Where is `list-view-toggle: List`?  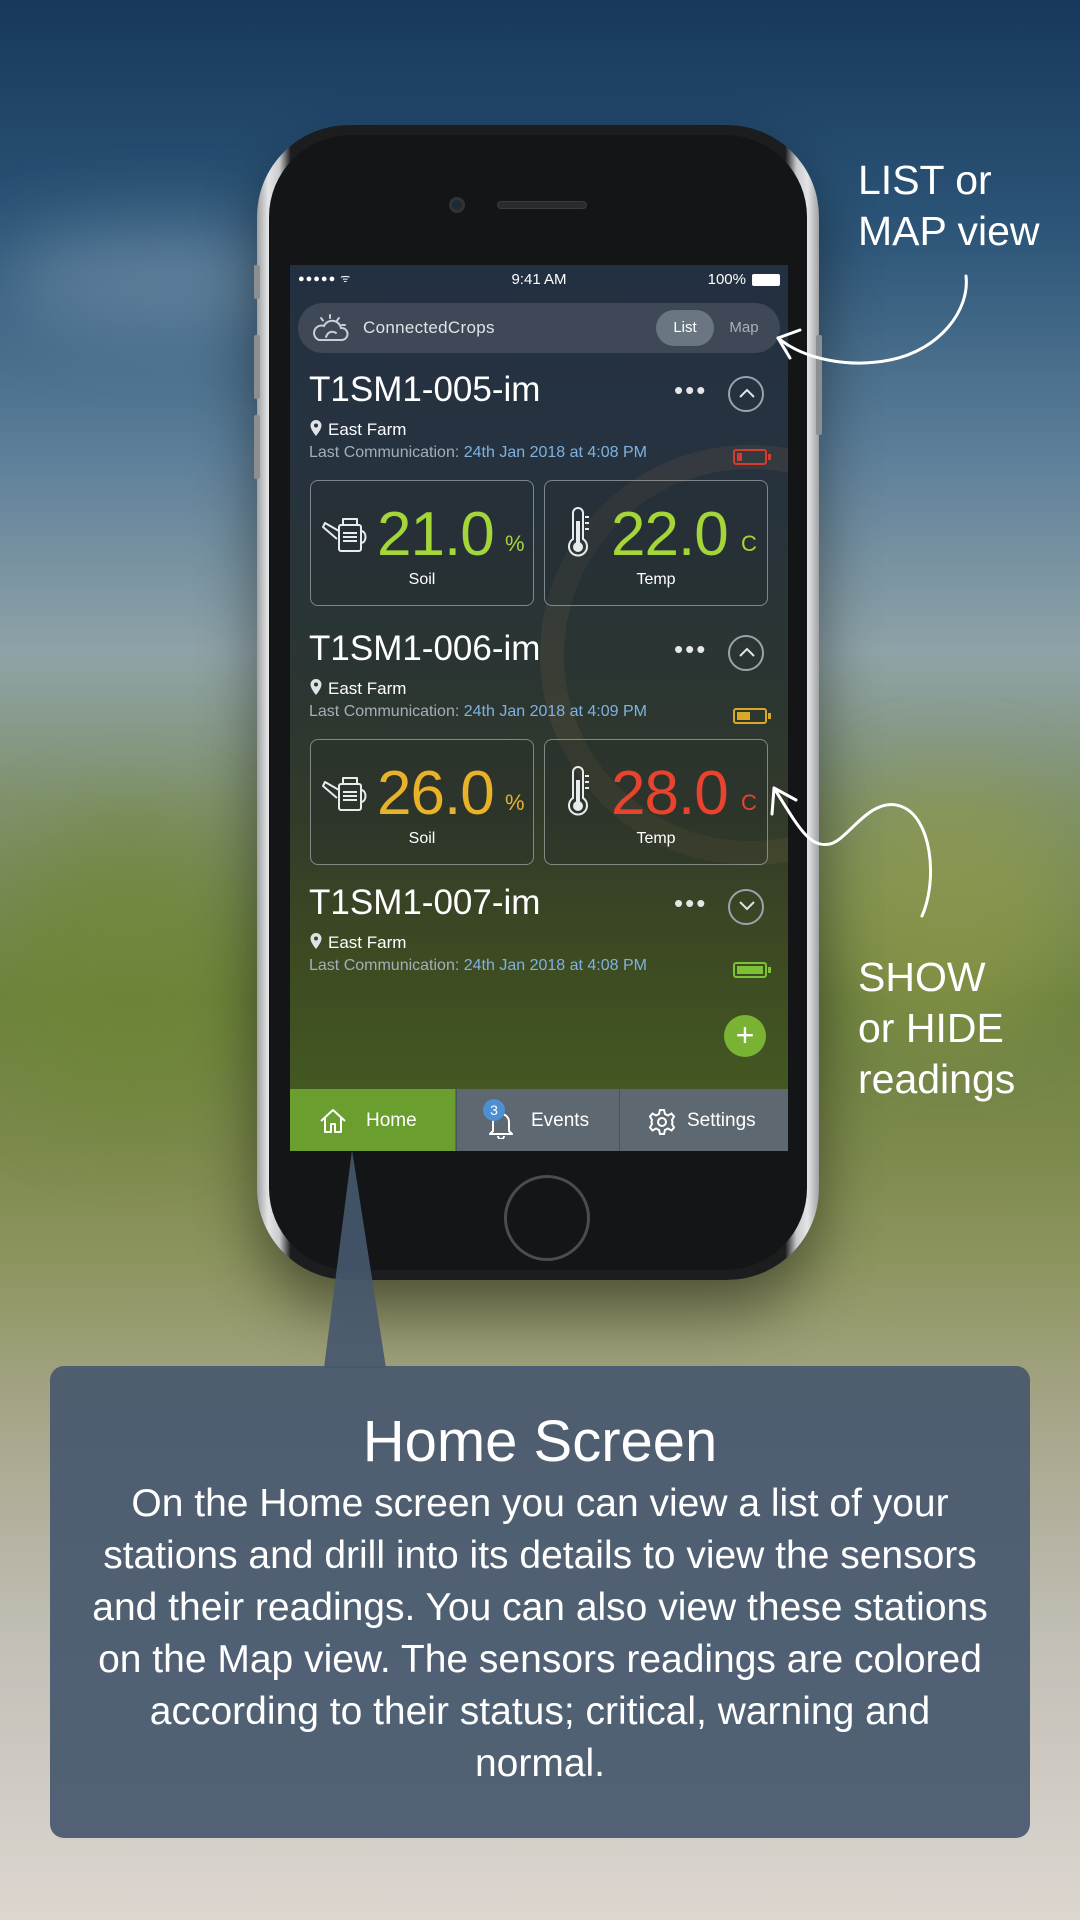 list-view-toggle: List is located at coordinates (685, 328).